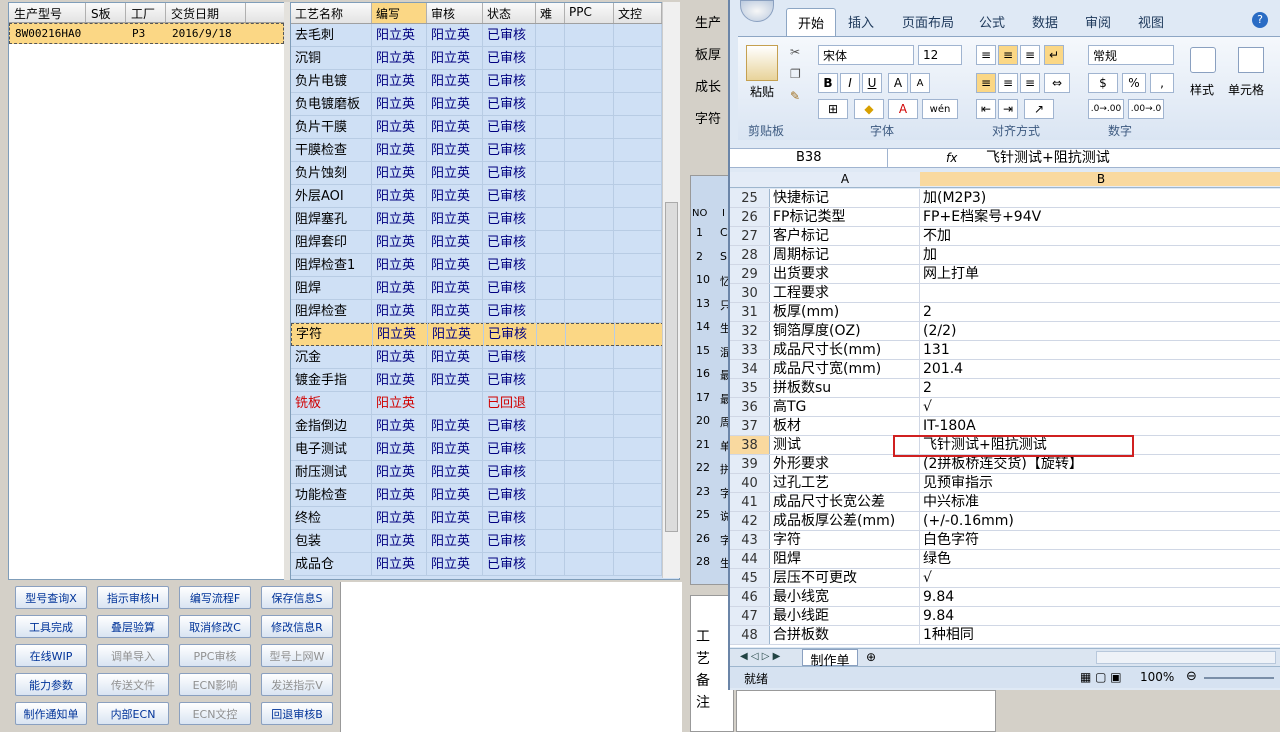  I want to click on row-number: 41, so click(750, 502).